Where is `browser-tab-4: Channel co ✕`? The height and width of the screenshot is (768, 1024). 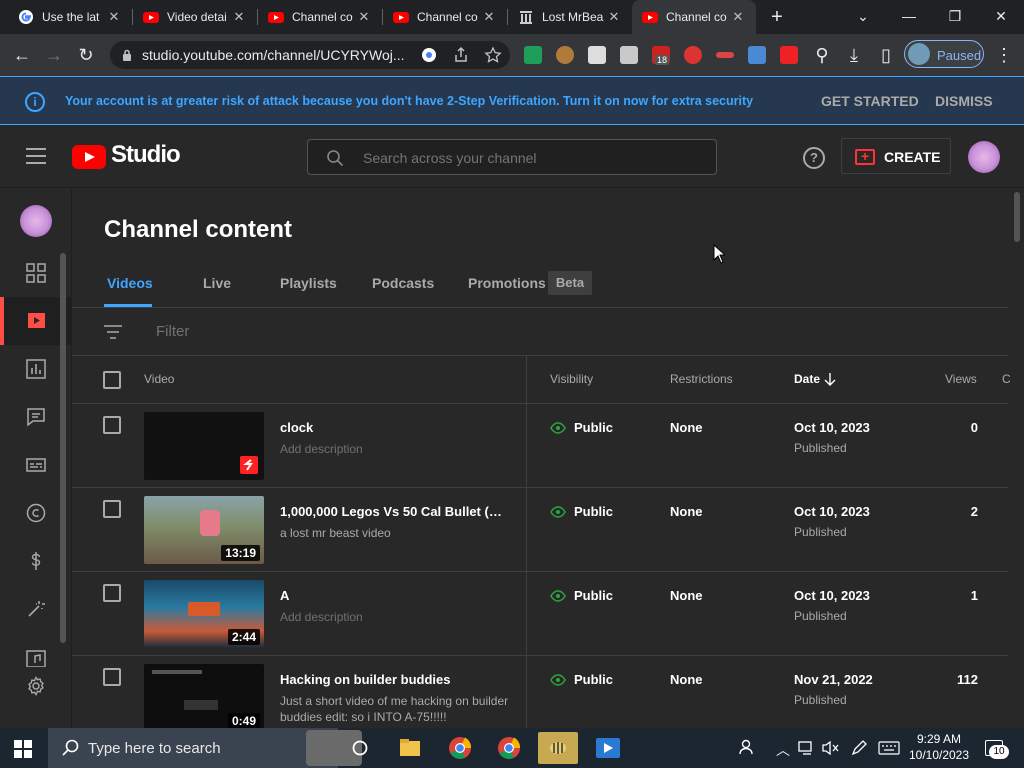 browser-tab-4: Channel co ✕ is located at coordinates (445, 17).